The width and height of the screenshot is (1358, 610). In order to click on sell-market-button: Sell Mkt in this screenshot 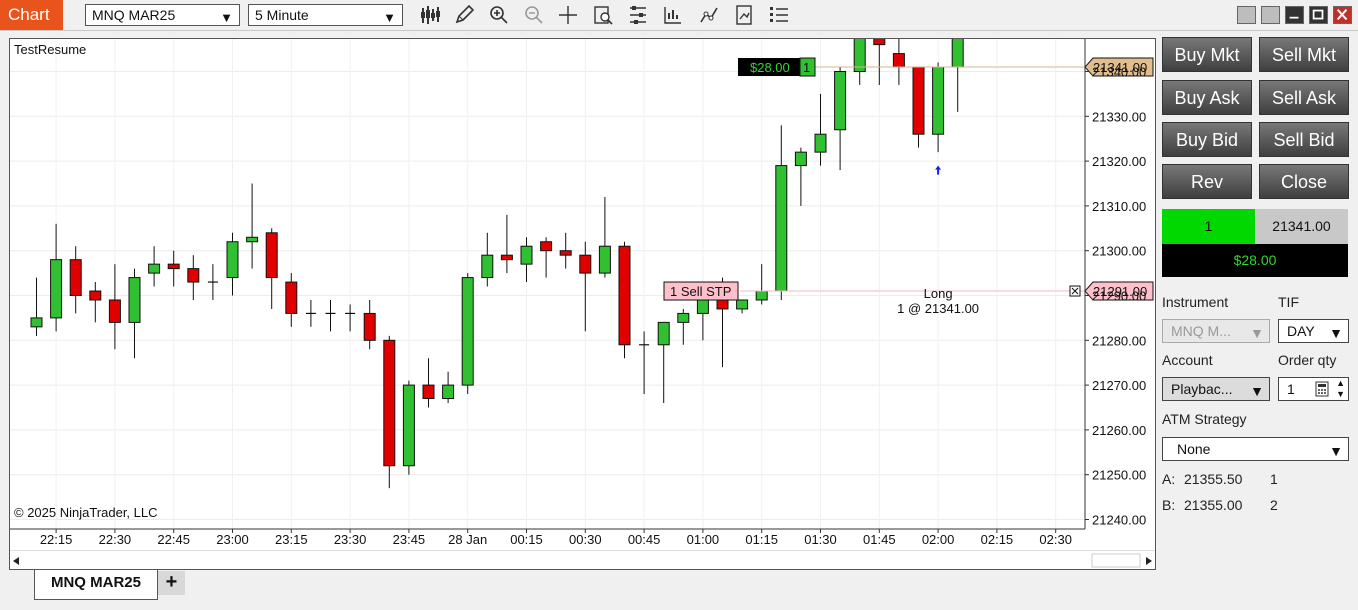, I will do `click(1304, 54)`.